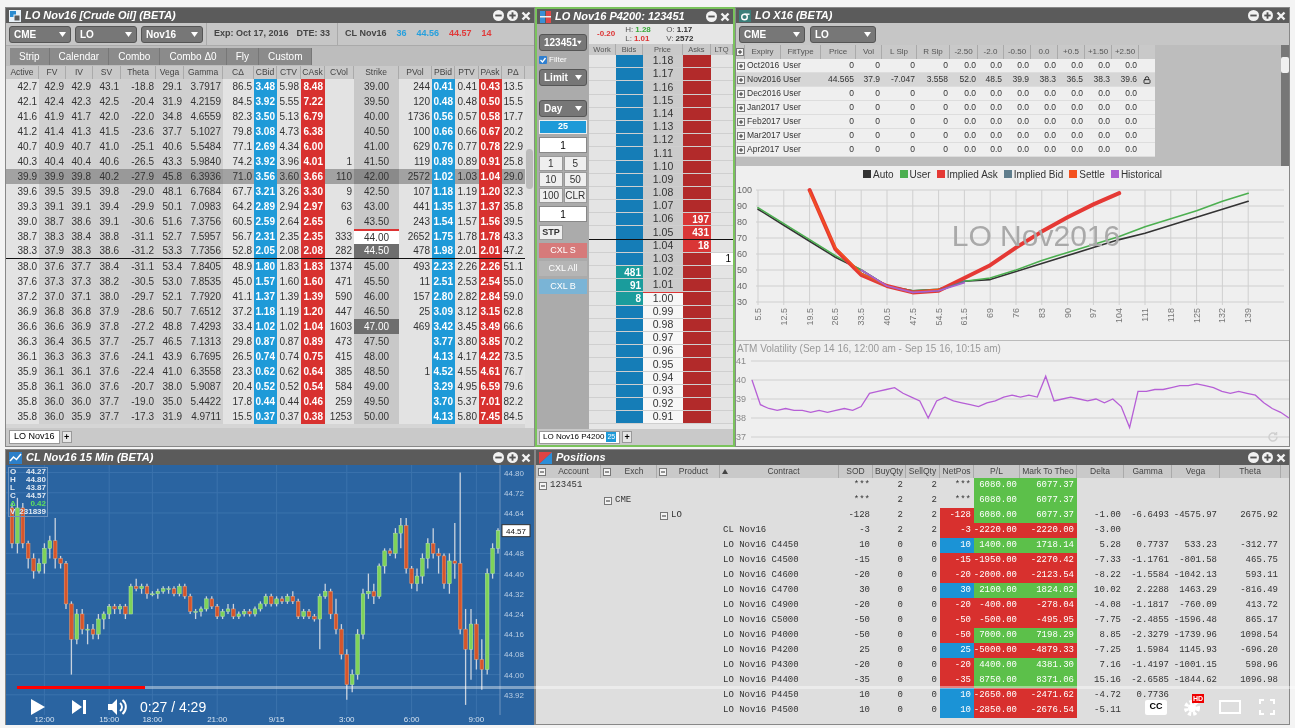 This screenshot has height=728, width=1295. I want to click on table-cell: 6.7695, so click(203, 356).